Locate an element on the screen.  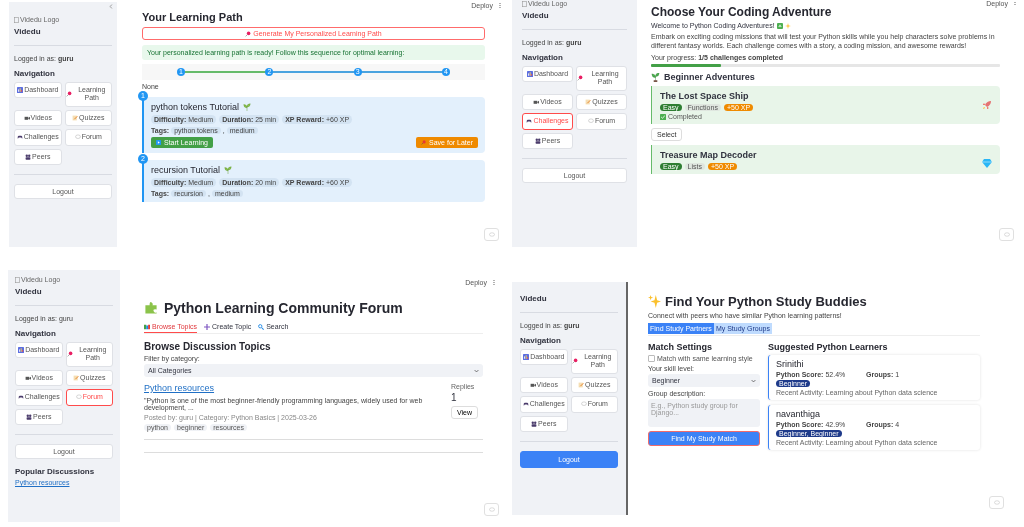
books-icon is located at coordinates (147, 326).